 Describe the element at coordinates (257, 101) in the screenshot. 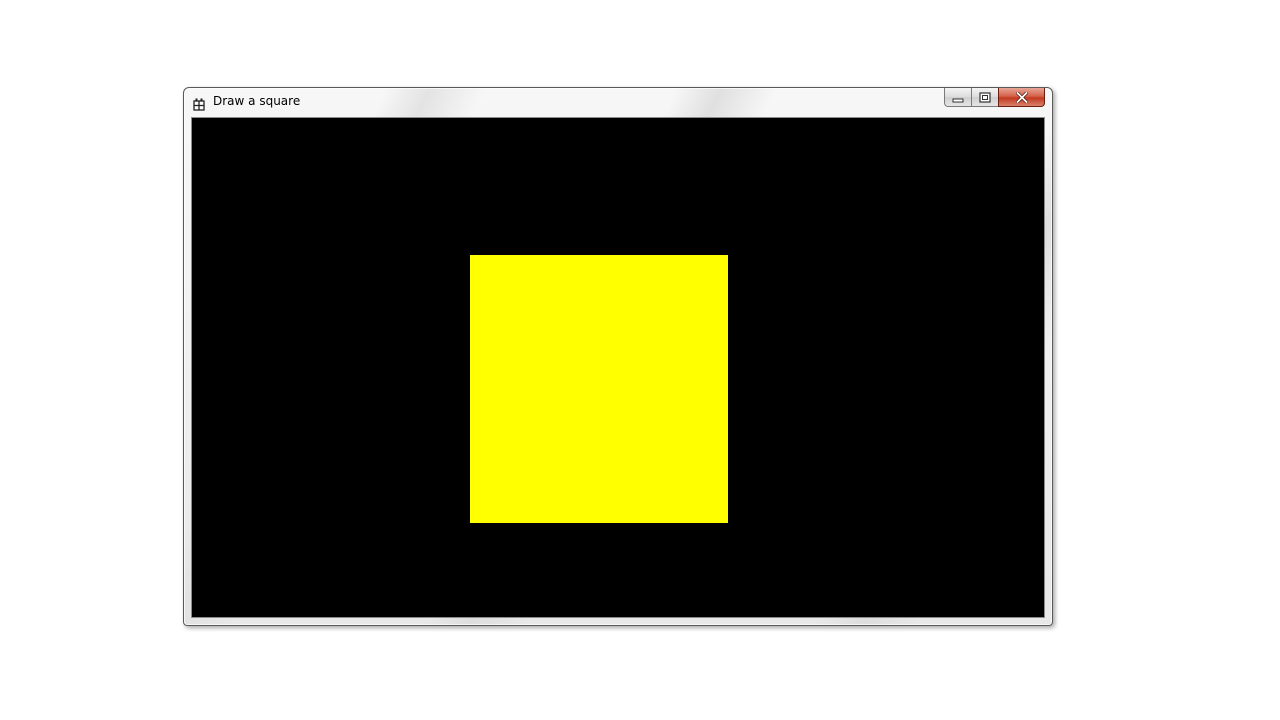

I see `window-title: Draw a square` at that location.